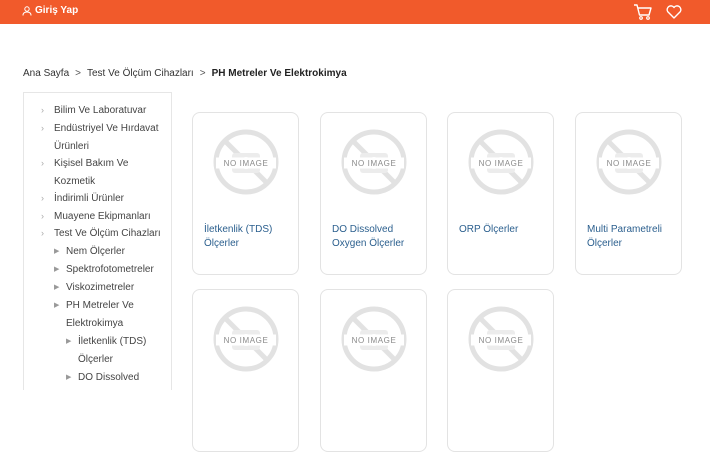 The width and height of the screenshot is (710, 452). What do you see at coordinates (27, 10) in the screenshot?
I see `user-icon` at bounding box center [27, 10].